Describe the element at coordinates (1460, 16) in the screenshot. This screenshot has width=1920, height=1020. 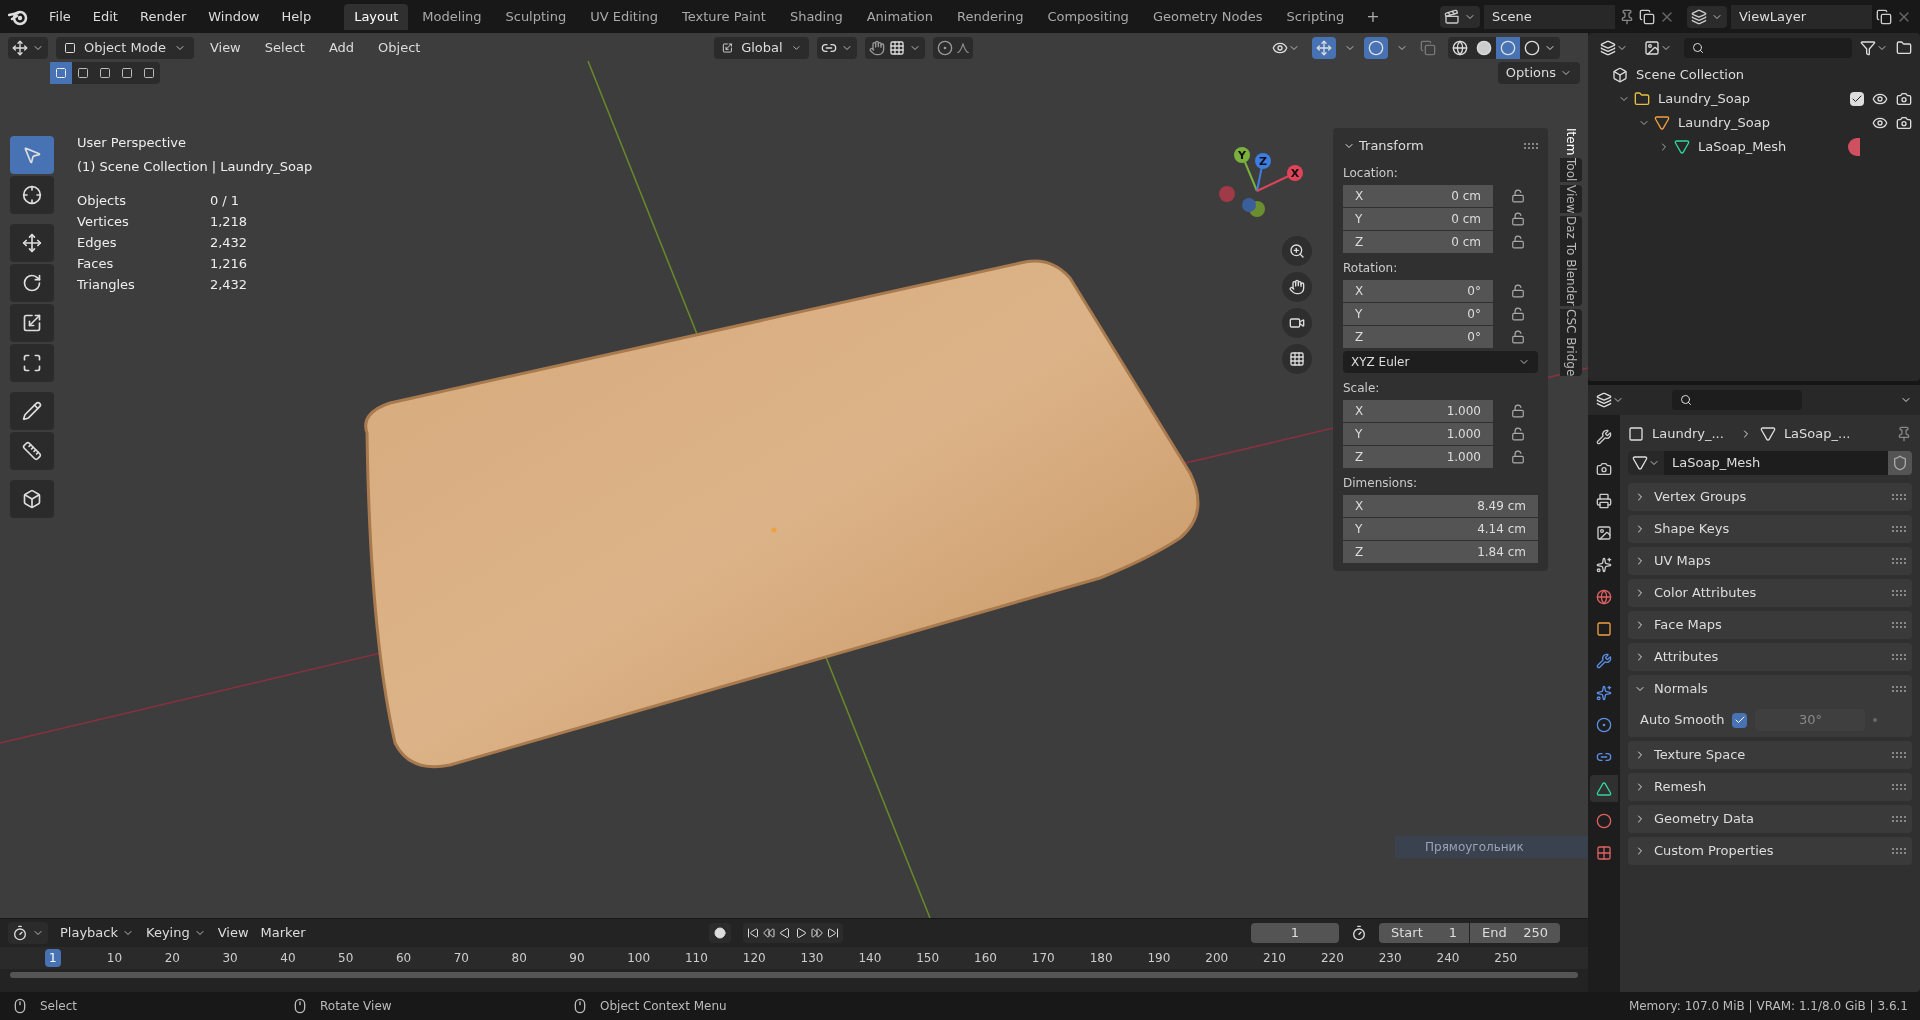
I see `scene-type-button` at that location.